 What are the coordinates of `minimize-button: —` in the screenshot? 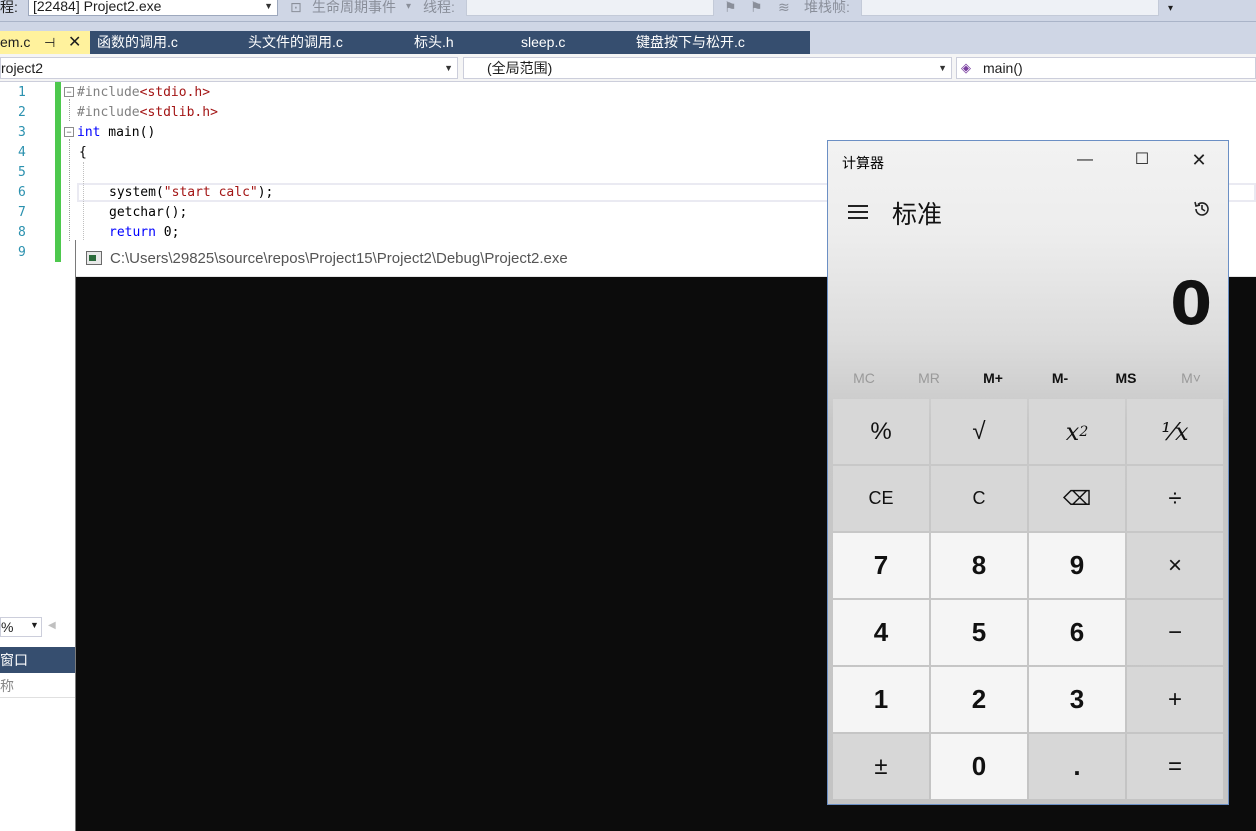 It's located at (1085, 160).